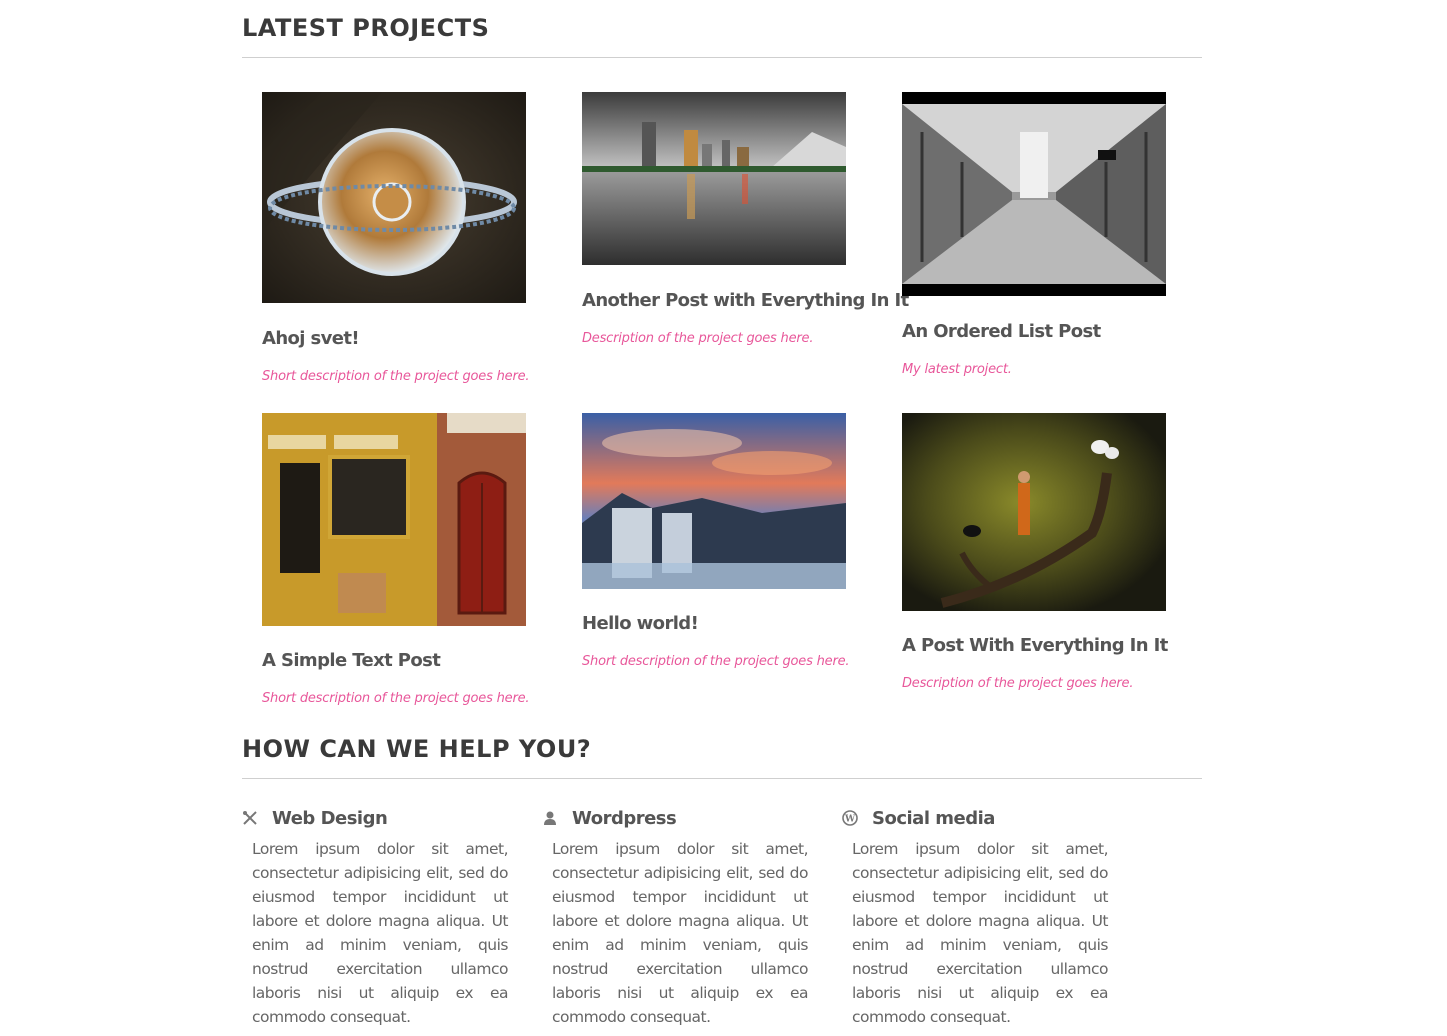 The image size is (1447, 1036). Describe the element at coordinates (1034, 194) in the screenshot. I see `arcade-gallery-image` at that location.